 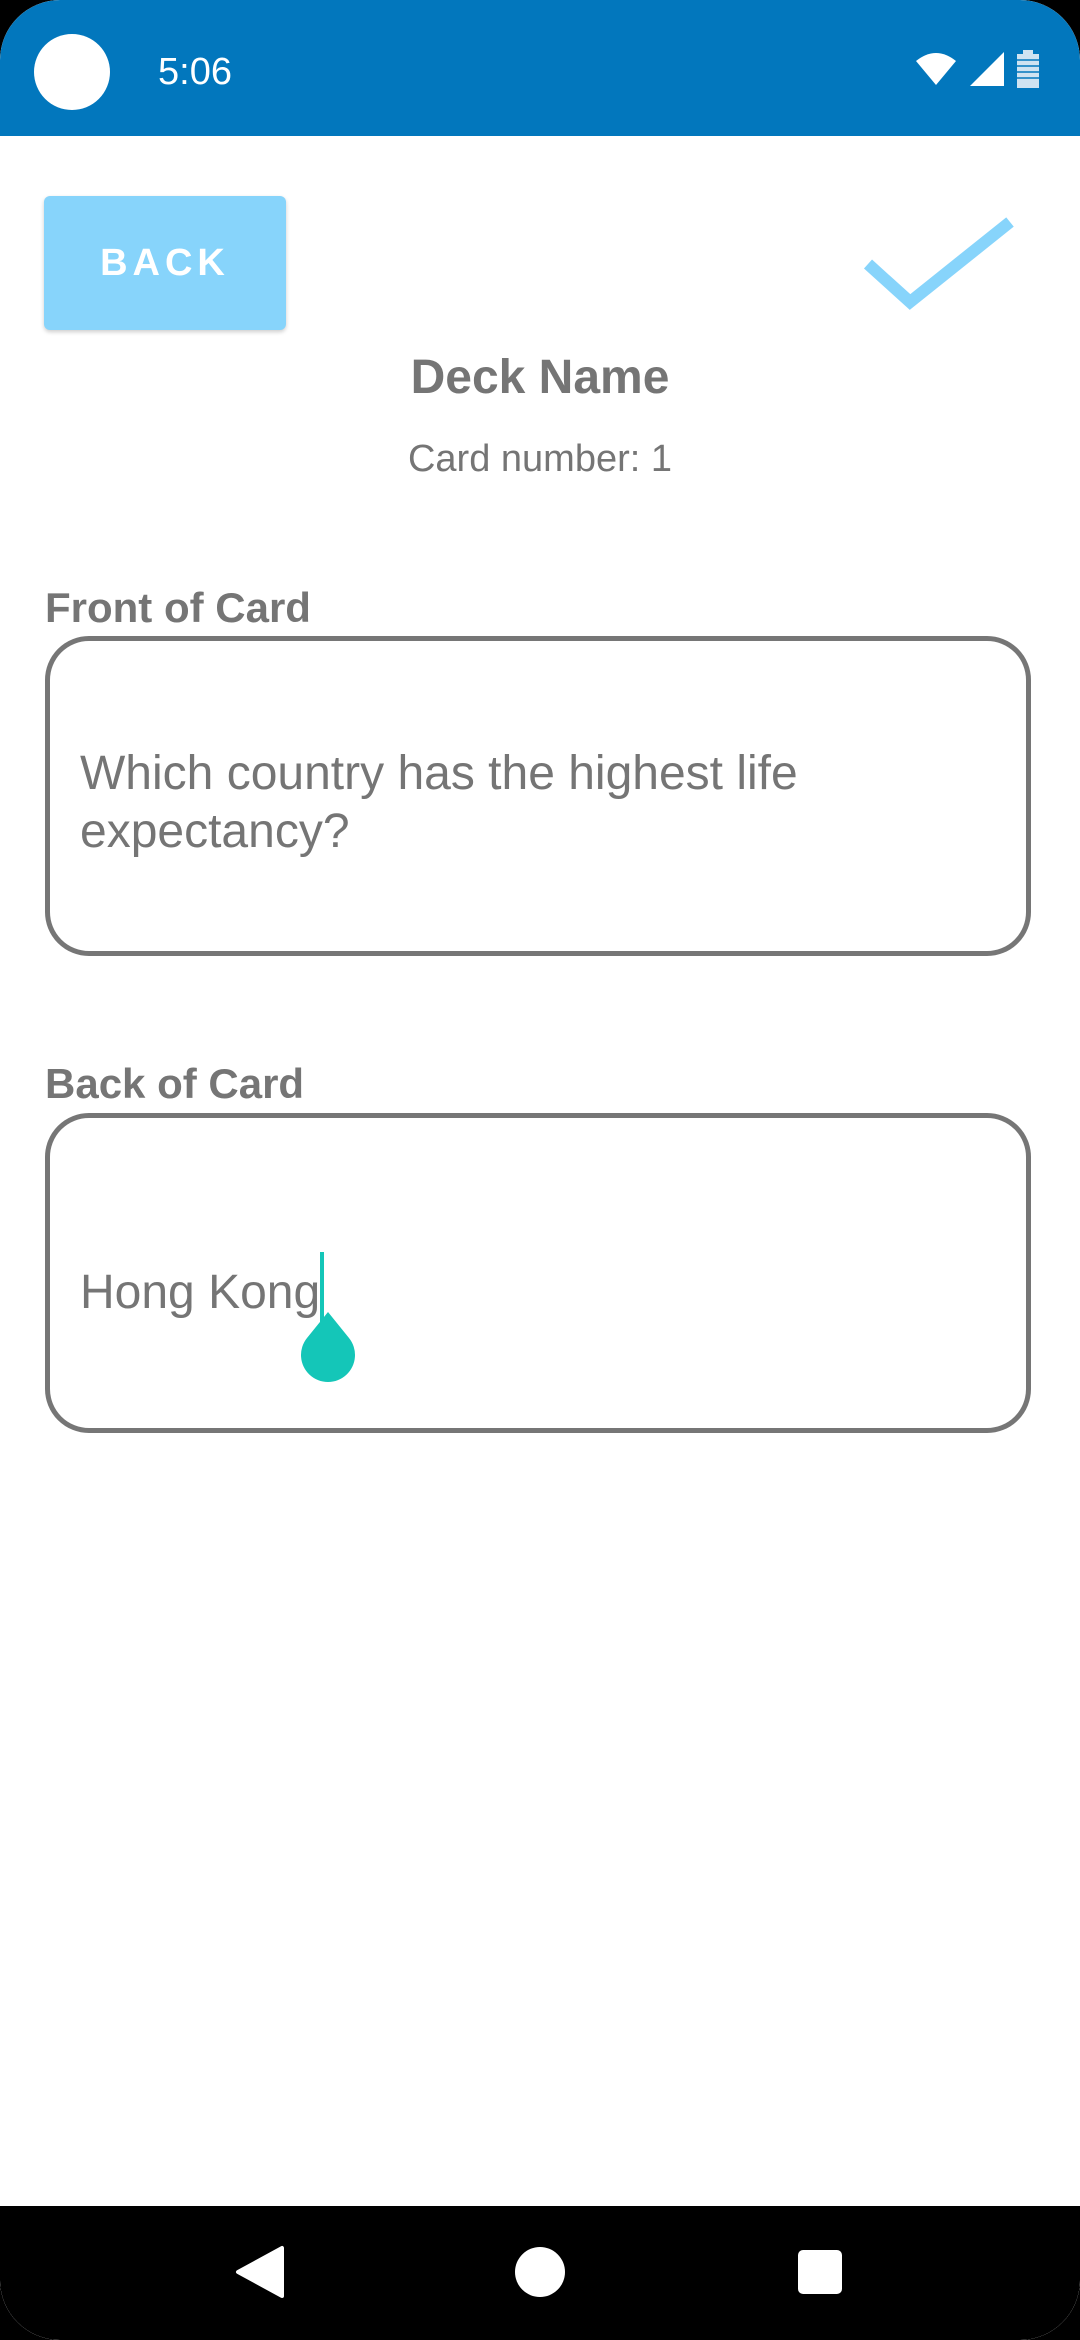 What do you see at coordinates (987, 69) in the screenshot?
I see `signal-icon` at bounding box center [987, 69].